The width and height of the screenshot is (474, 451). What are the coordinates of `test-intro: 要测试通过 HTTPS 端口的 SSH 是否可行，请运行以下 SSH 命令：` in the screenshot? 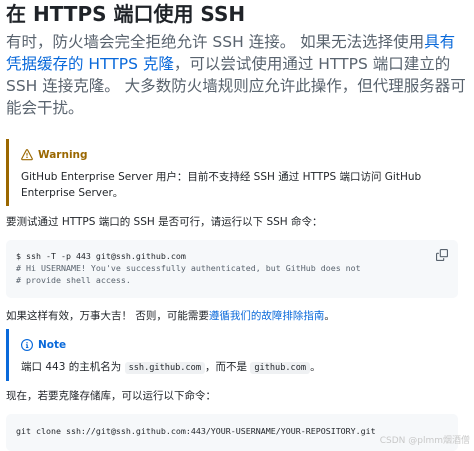 It's located at (164, 222).